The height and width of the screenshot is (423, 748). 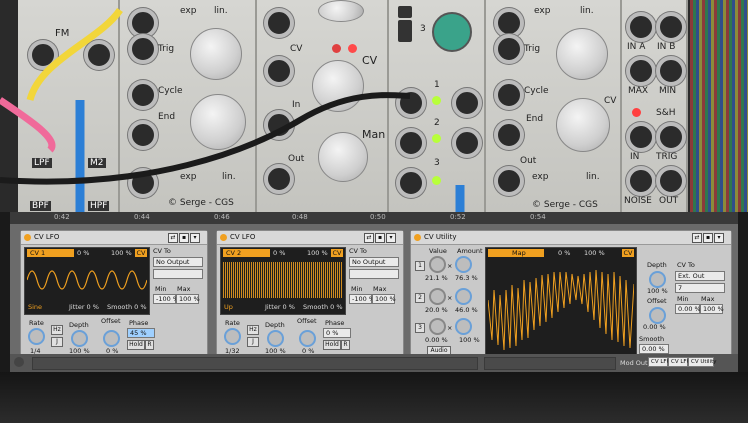 What do you see at coordinates (121, 253) in the screenshot?
I see `scope-amount-pct: 100 %` at bounding box center [121, 253].